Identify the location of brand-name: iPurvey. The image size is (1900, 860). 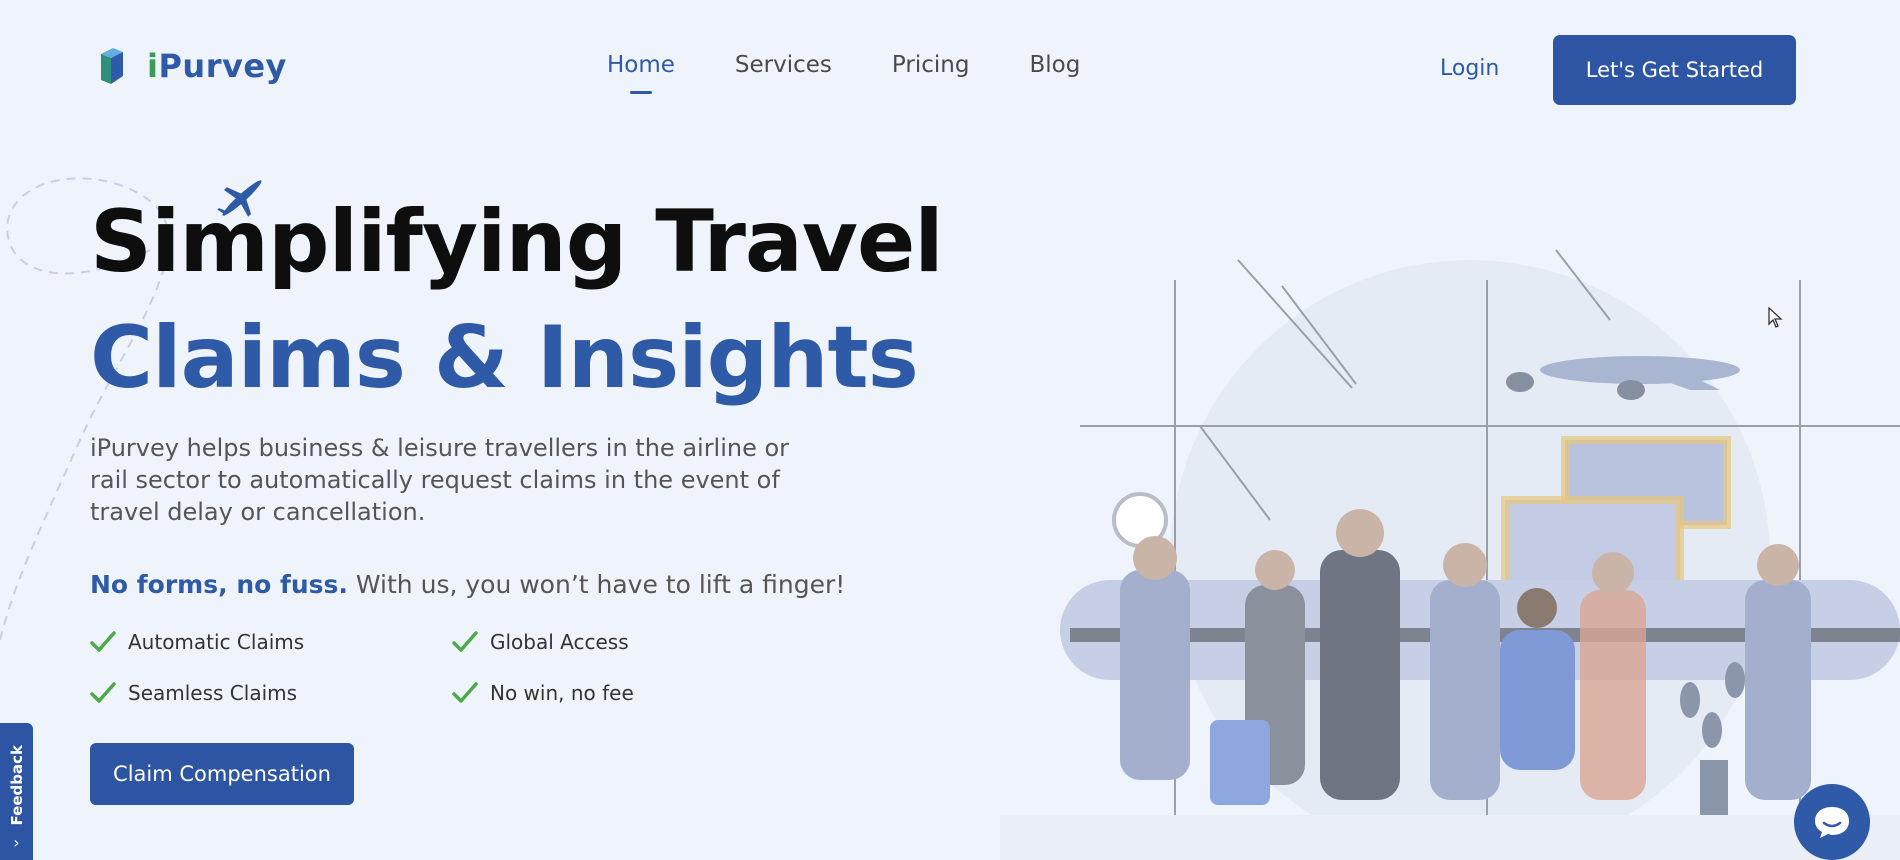
(217, 66).